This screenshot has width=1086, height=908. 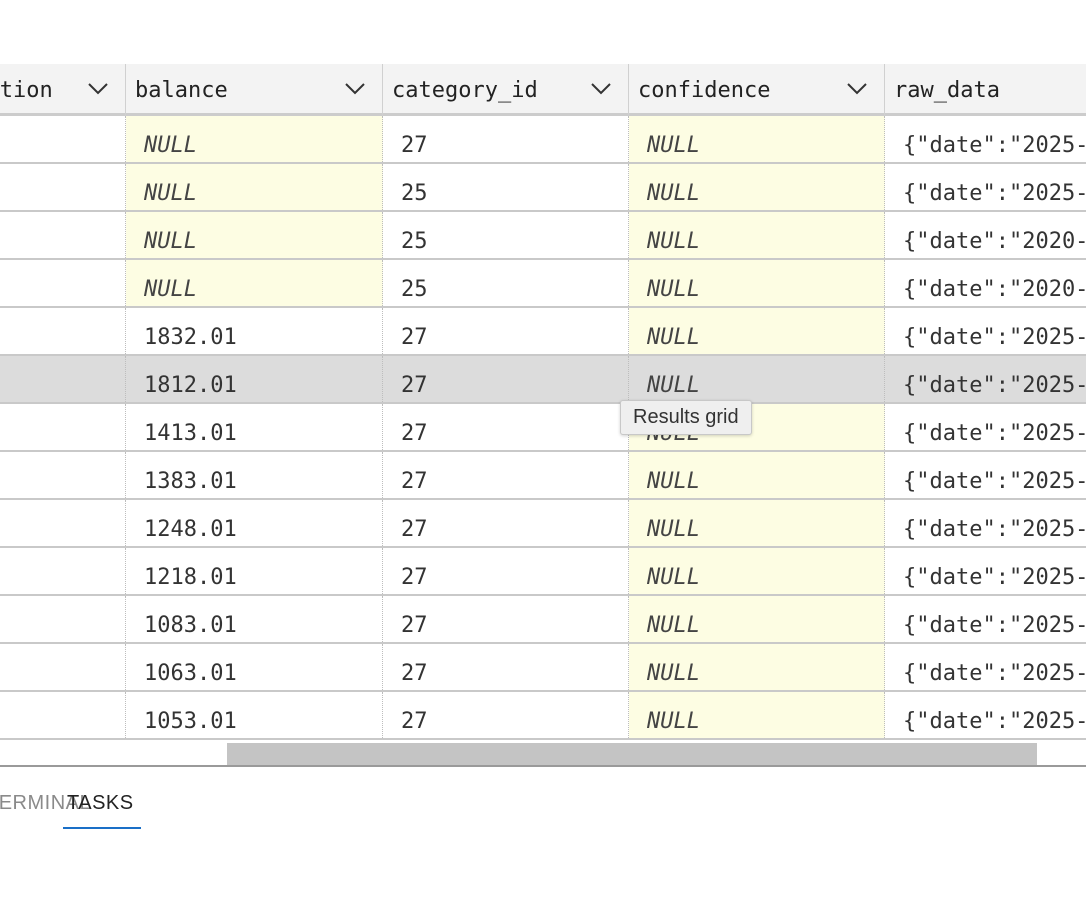 I want to click on cell-balance: 1063.01, so click(x=254, y=667).